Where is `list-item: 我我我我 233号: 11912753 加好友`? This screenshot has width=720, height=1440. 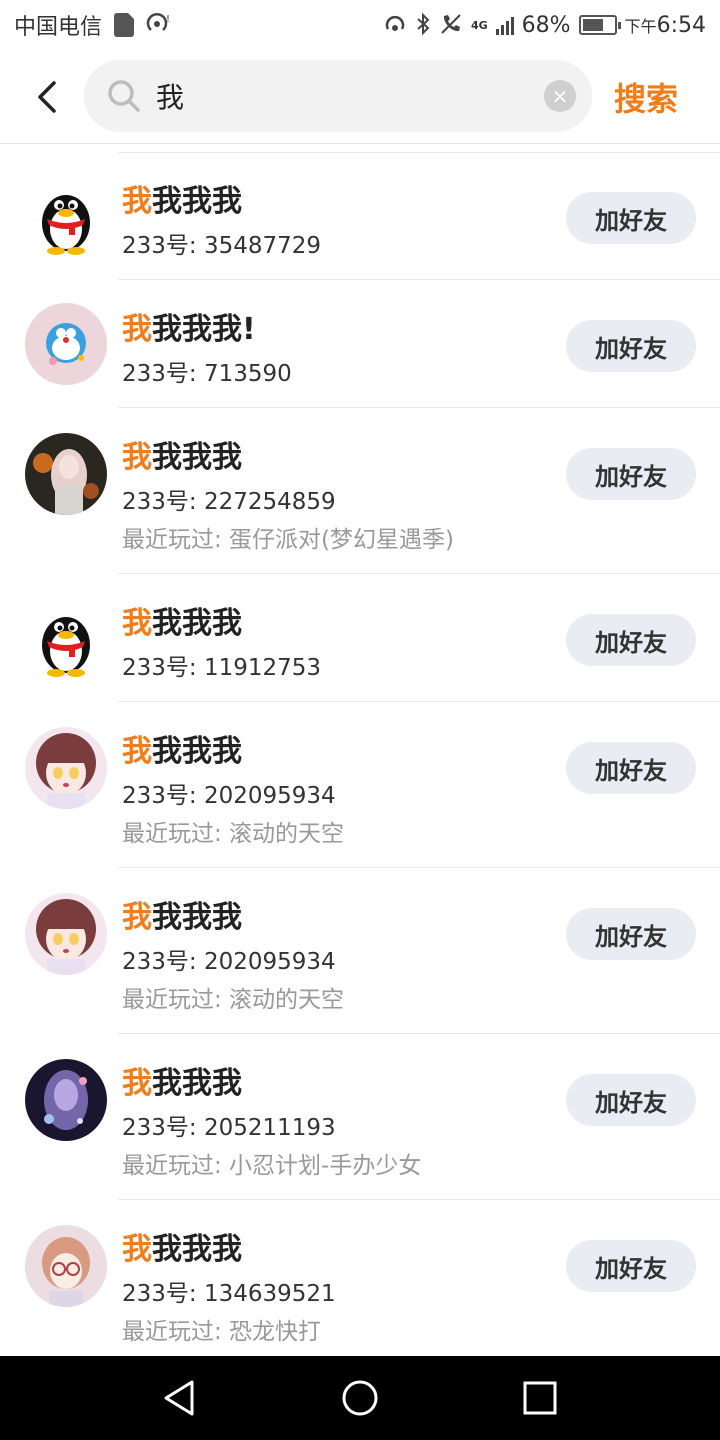 list-item: 我我我我 233号: 11912753 加好友 is located at coordinates (360, 638).